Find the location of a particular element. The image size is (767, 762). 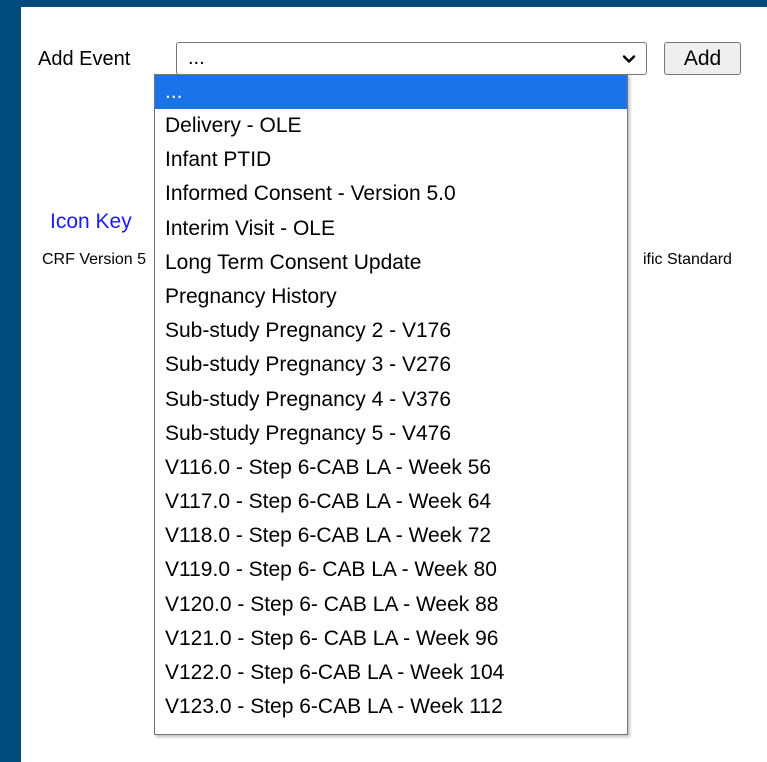

dropdown-option: V121.0 - Step 6- CAB LA - Week 96 is located at coordinates (391, 639).